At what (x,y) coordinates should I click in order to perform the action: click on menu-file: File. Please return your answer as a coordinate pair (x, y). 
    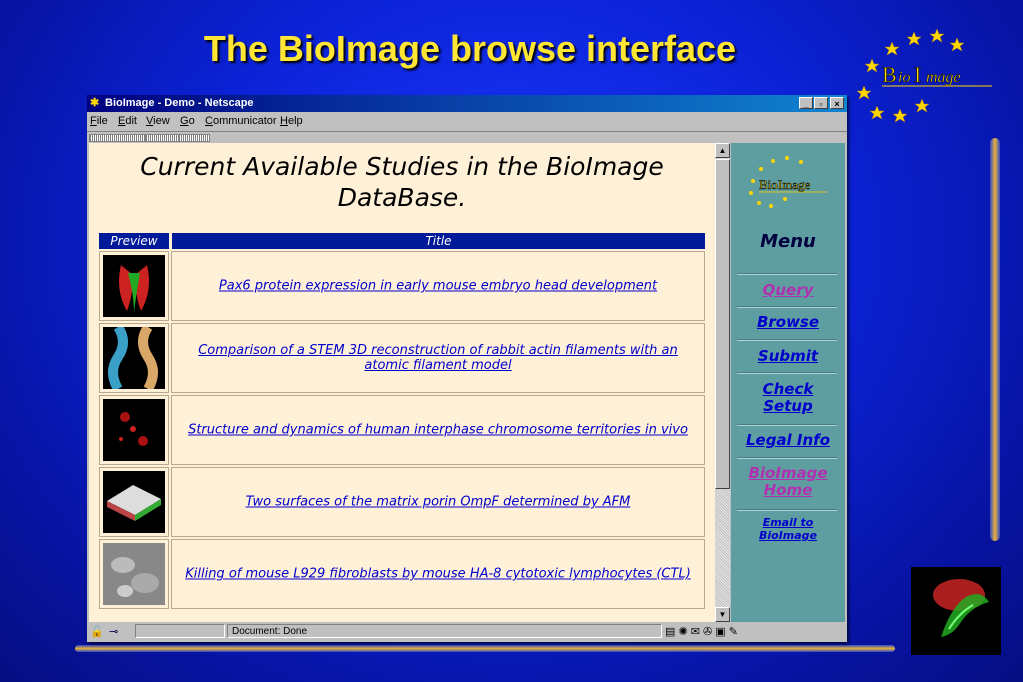
    Looking at the image, I should click on (99, 121).